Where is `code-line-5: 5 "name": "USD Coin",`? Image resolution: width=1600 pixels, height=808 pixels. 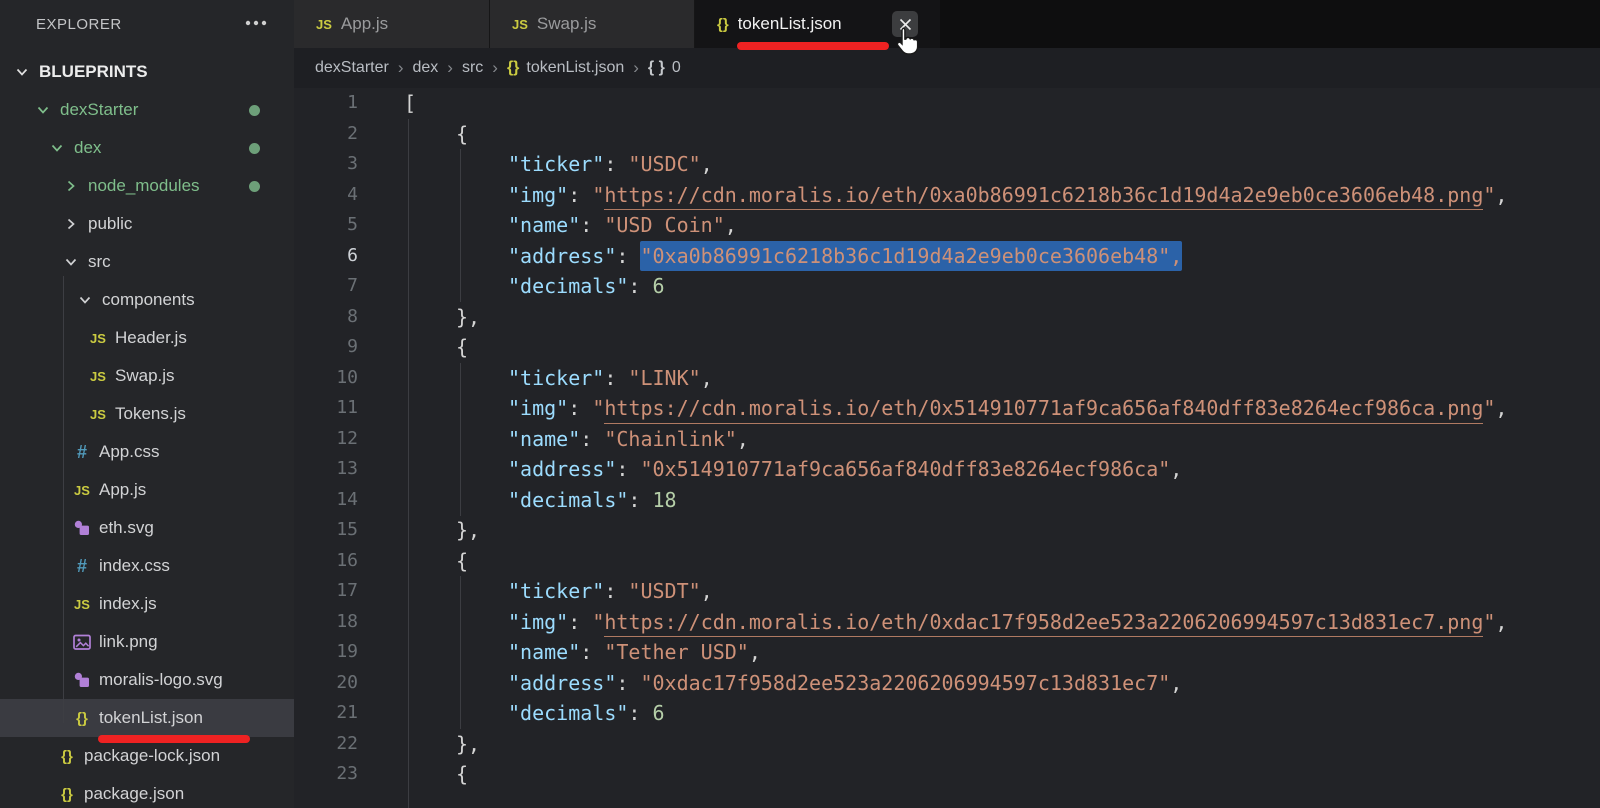 code-line-5: 5 "name": "USD Coin", is located at coordinates (947, 225).